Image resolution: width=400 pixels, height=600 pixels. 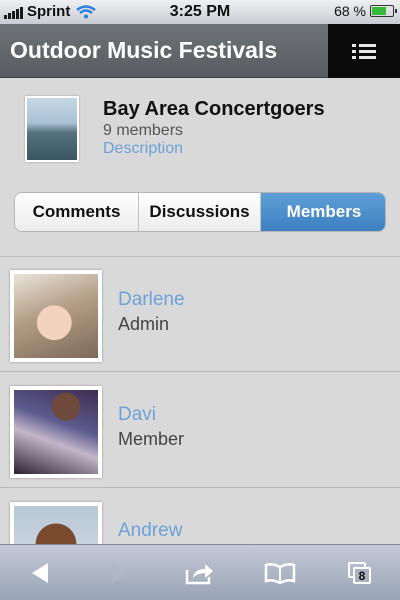 I want to click on battery-info: 68 %, so click(x=365, y=11).